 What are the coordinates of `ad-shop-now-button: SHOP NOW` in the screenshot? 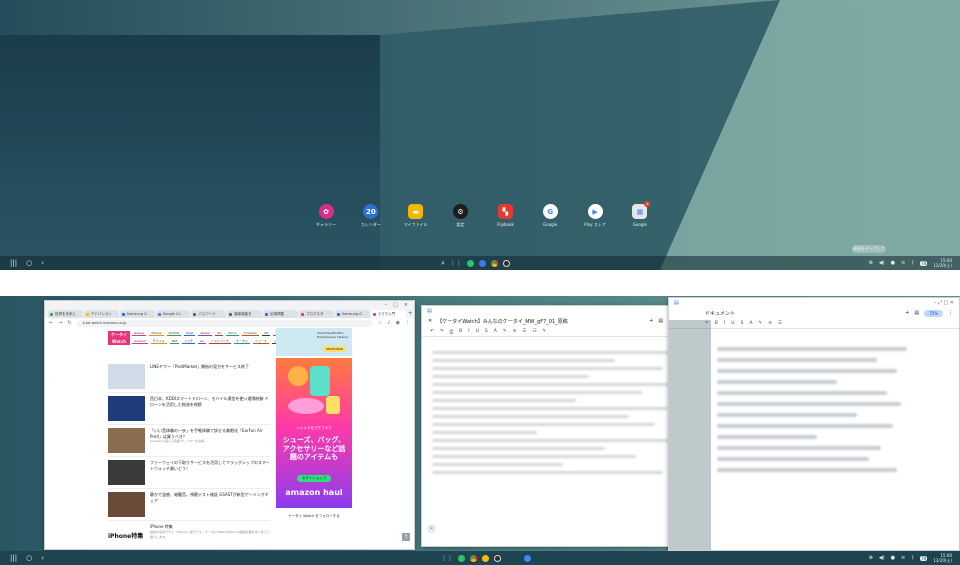 It's located at (334, 349).